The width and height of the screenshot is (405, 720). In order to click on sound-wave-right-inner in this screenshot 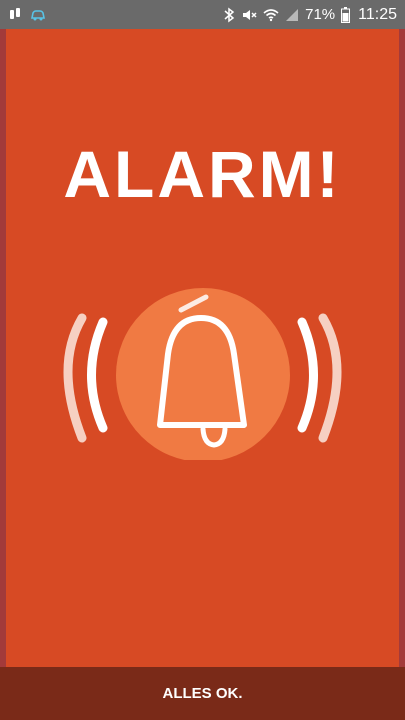, I will do `click(307, 375)`.